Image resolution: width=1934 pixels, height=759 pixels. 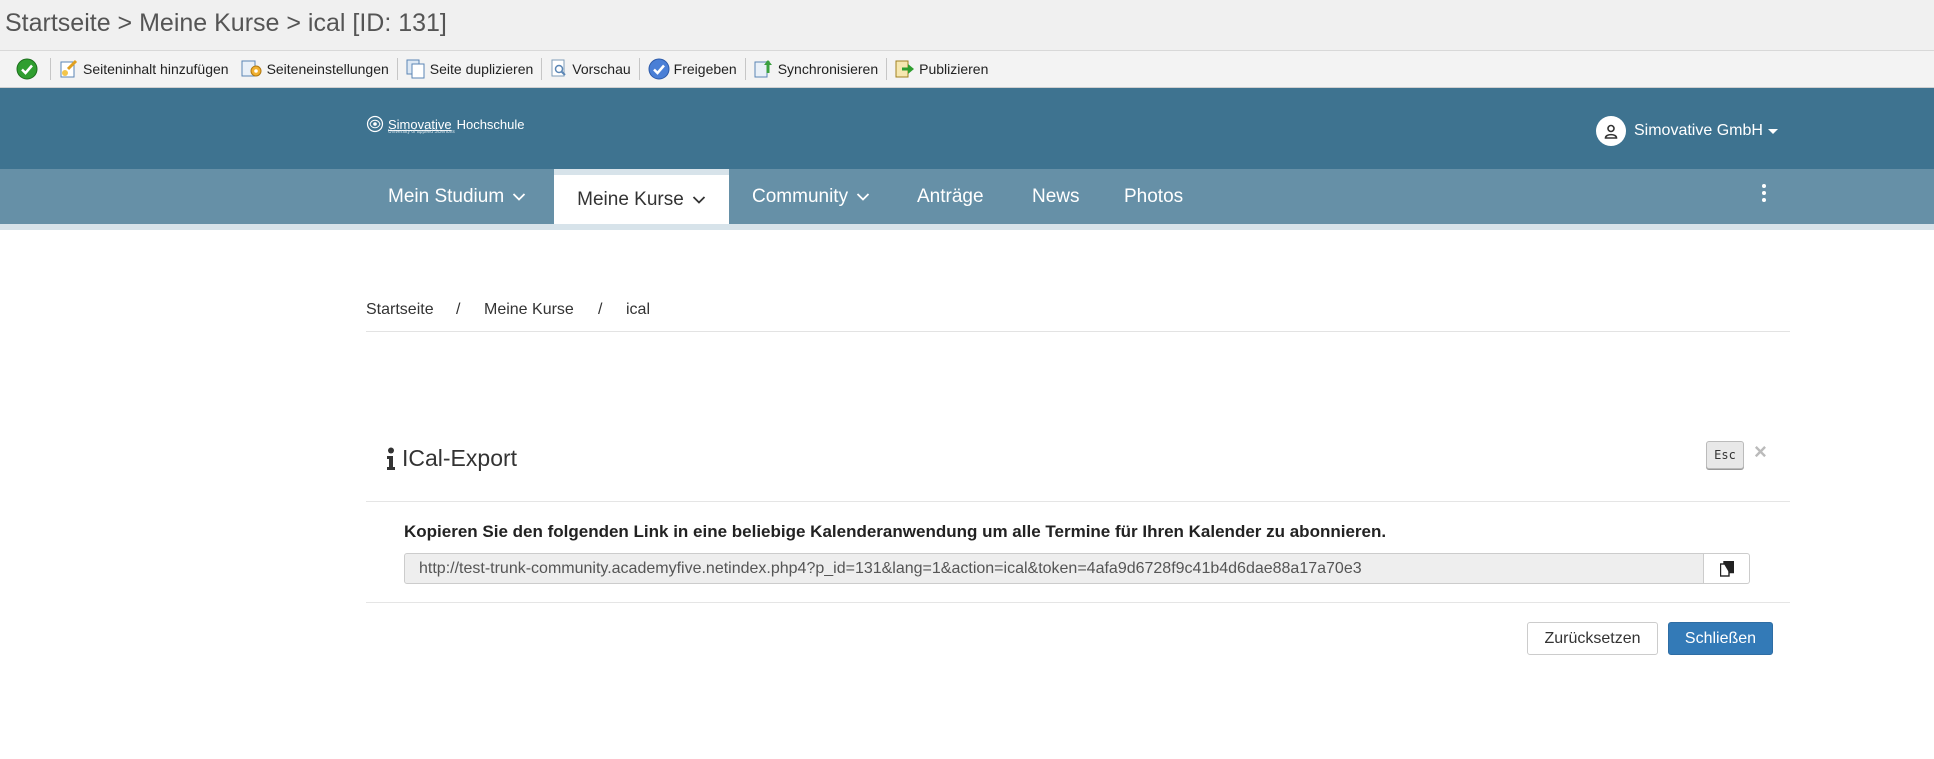 What do you see at coordinates (460, 458) in the screenshot?
I see `dialog-title-text: ICal-Export` at bounding box center [460, 458].